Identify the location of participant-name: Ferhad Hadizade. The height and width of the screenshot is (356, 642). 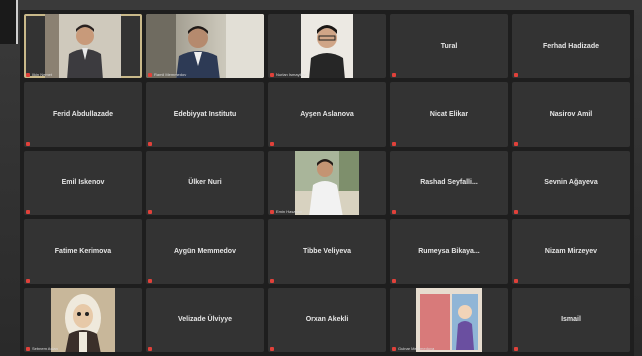
(570, 46).